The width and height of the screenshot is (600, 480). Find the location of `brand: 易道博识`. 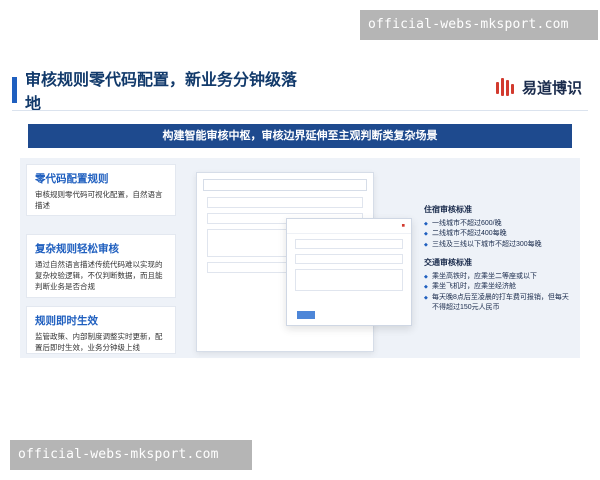

brand: 易道博识 is located at coordinates (538, 87).